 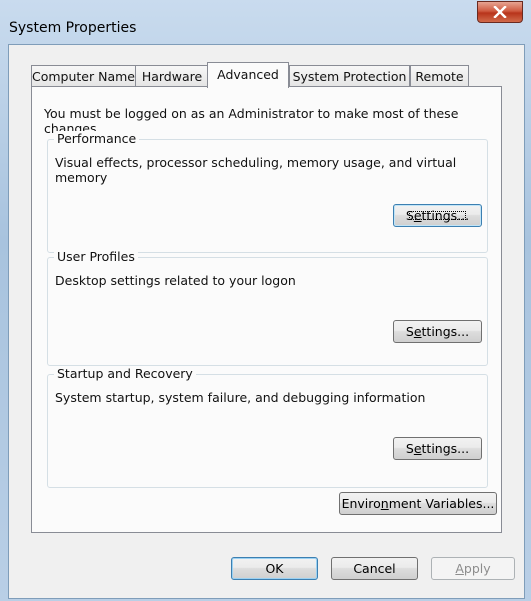 What do you see at coordinates (172, 76) in the screenshot?
I see `tab-hardware: Hardware` at bounding box center [172, 76].